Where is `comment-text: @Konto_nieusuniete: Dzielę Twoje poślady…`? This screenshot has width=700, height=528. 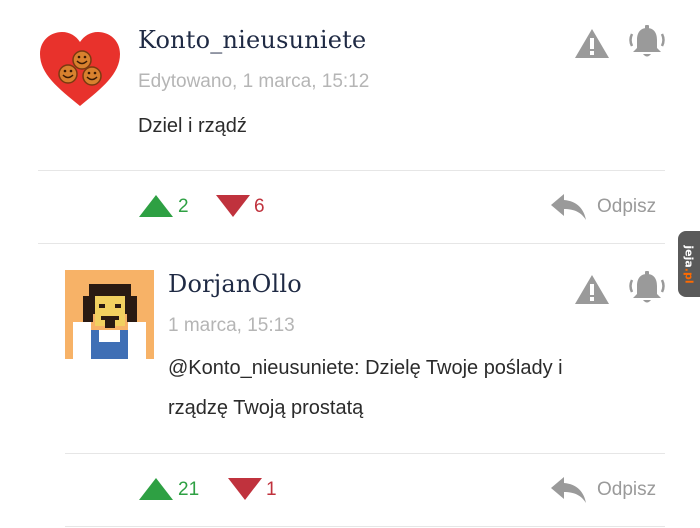 comment-text: @Konto_nieusuniete: Dzielę Twoje poślady… is located at coordinates (408, 388).